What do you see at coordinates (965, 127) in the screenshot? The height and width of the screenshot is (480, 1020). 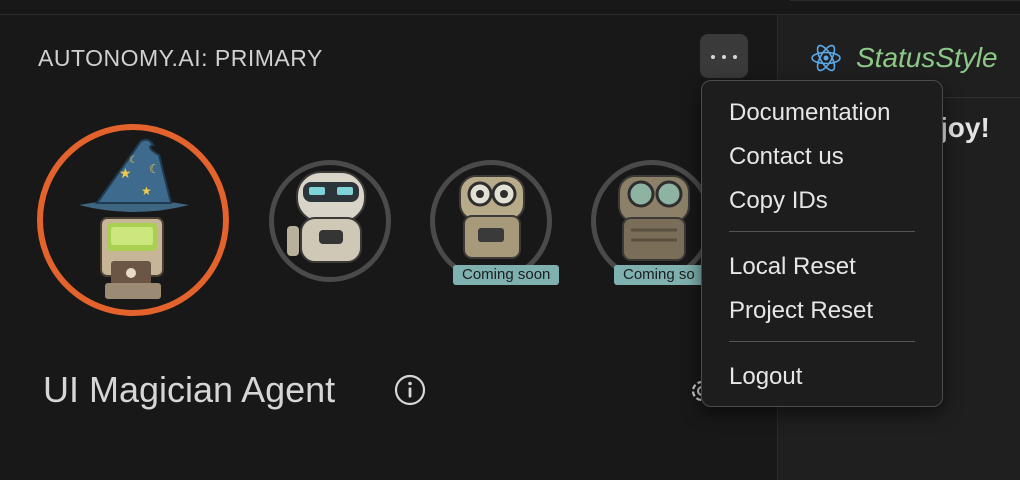 I see `editor-content-text: joy!` at bounding box center [965, 127].